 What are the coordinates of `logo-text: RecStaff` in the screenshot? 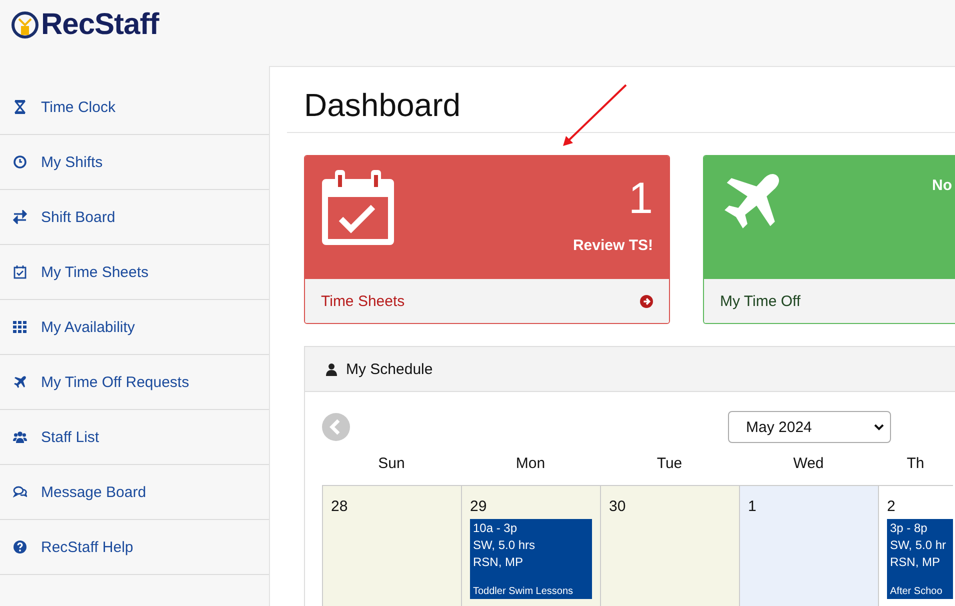 It's located at (100, 25).